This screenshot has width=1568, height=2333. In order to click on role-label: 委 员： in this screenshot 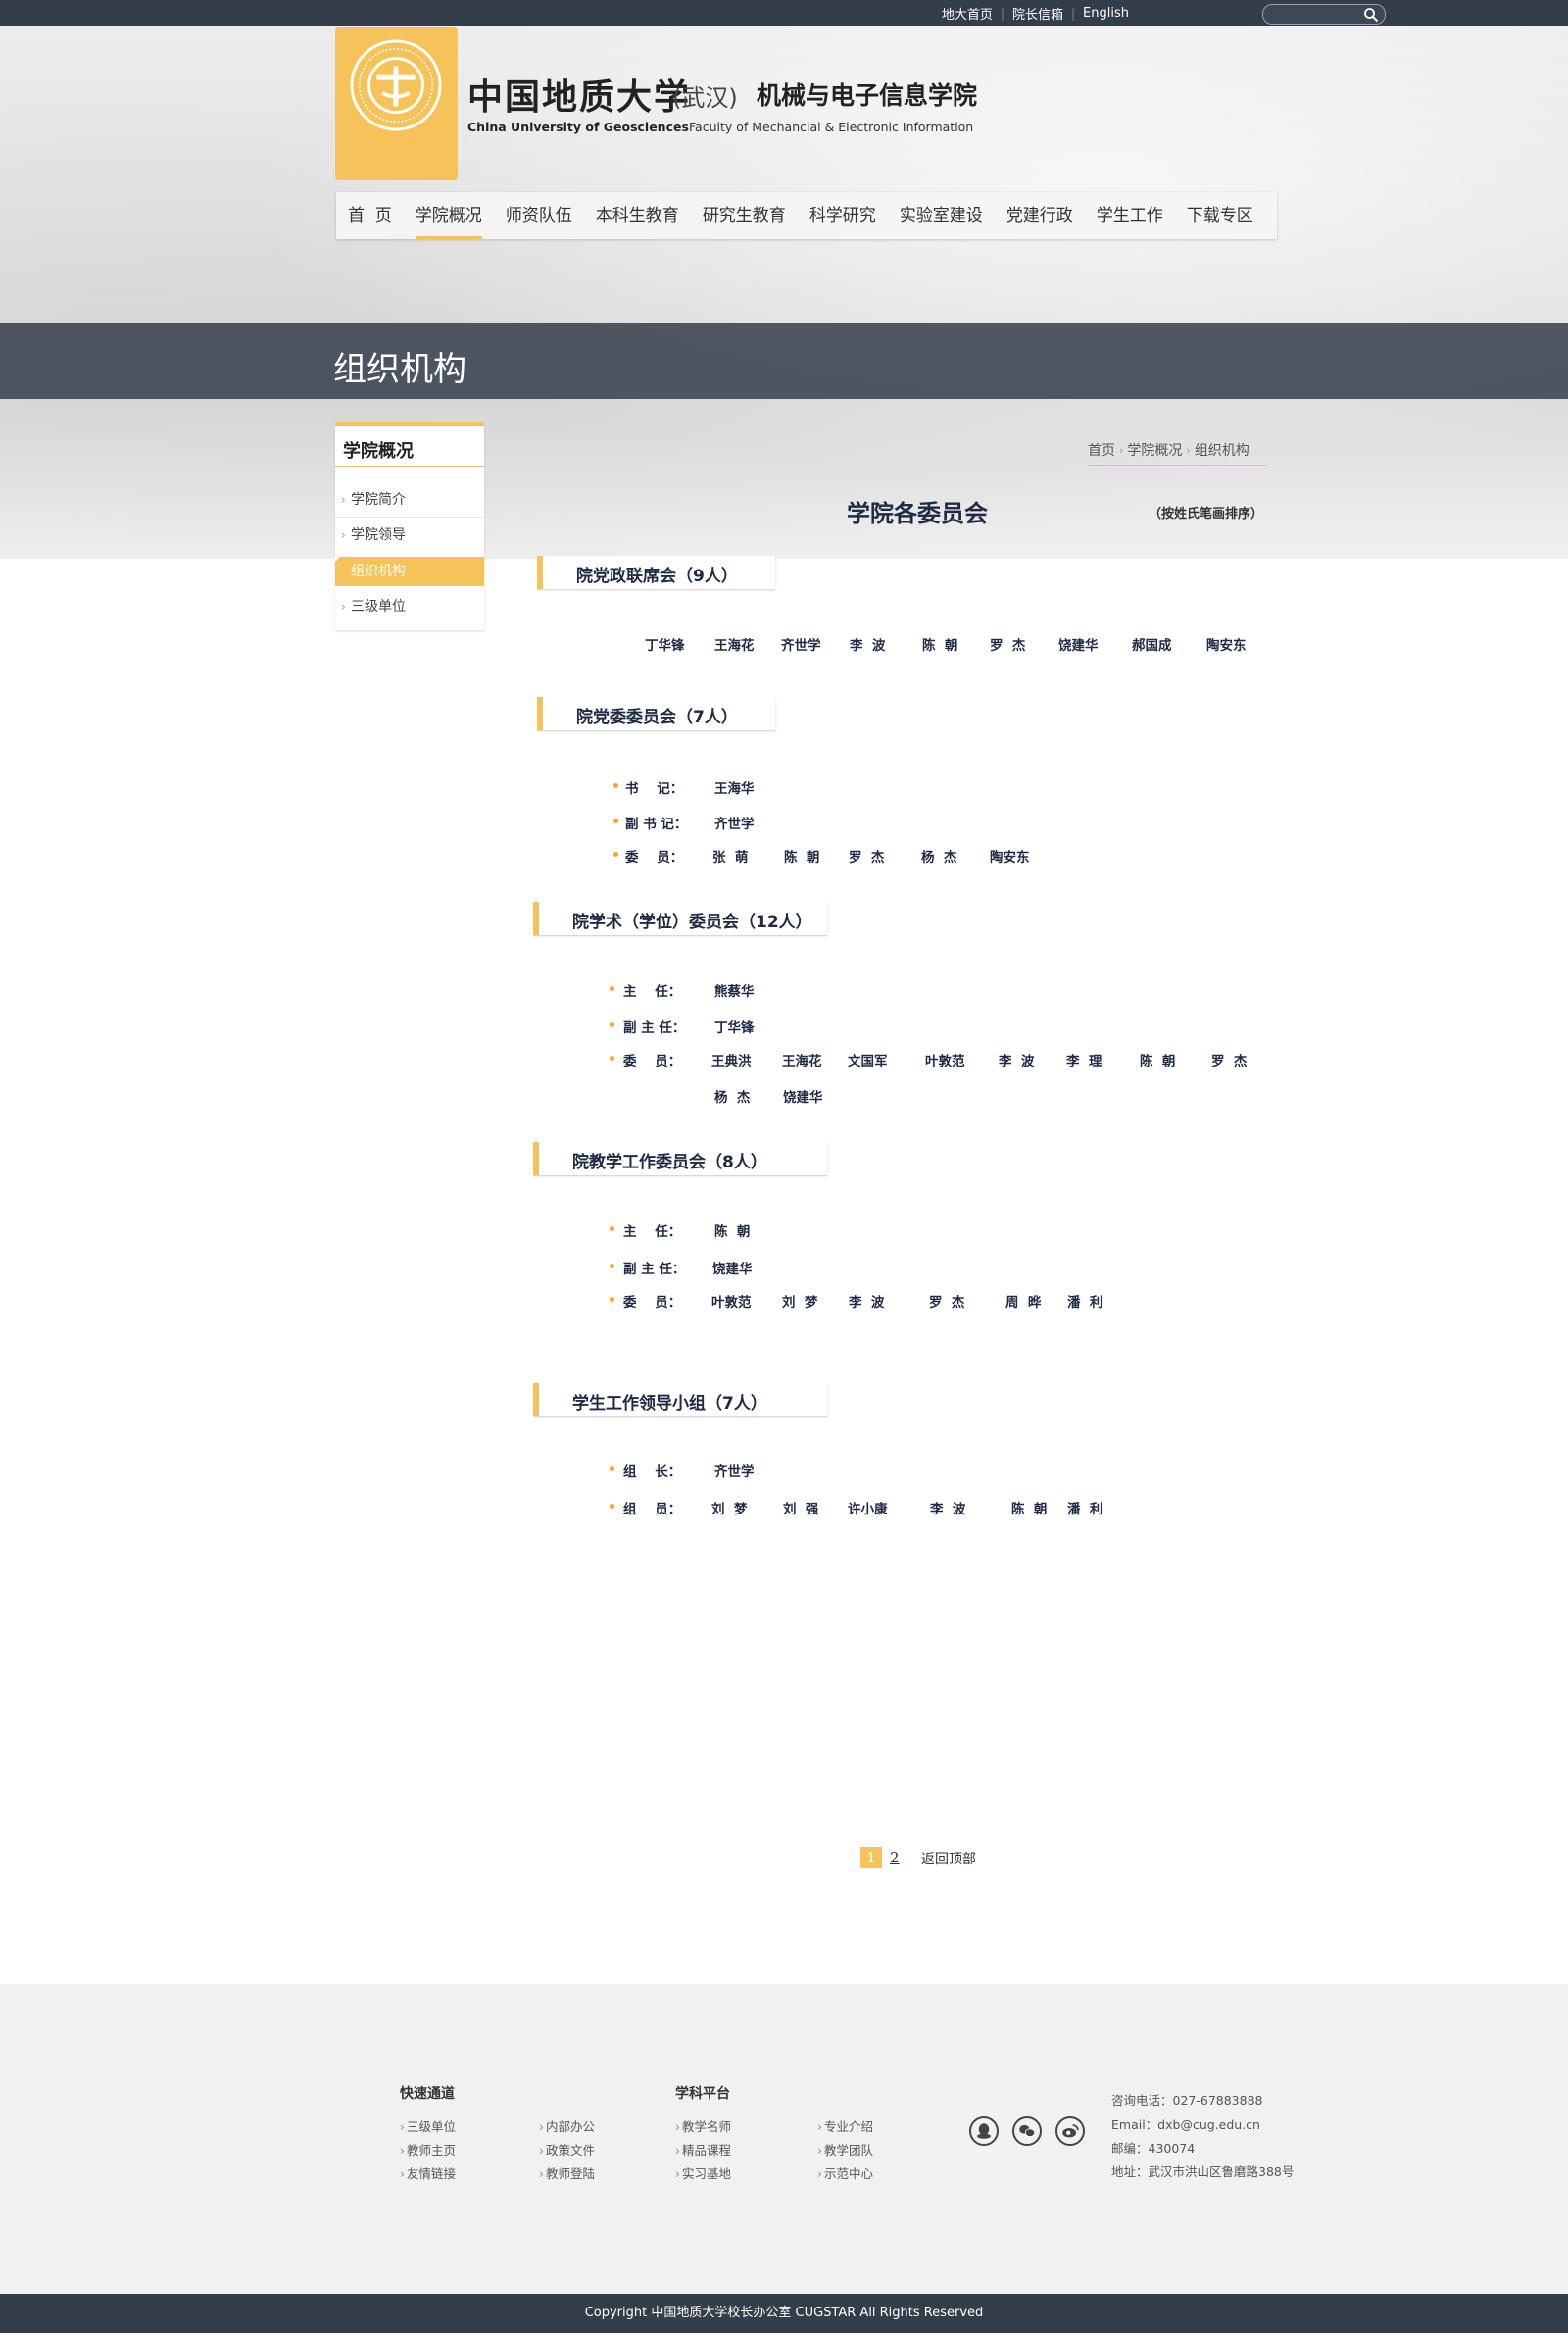, I will do `click(654, 858)`.